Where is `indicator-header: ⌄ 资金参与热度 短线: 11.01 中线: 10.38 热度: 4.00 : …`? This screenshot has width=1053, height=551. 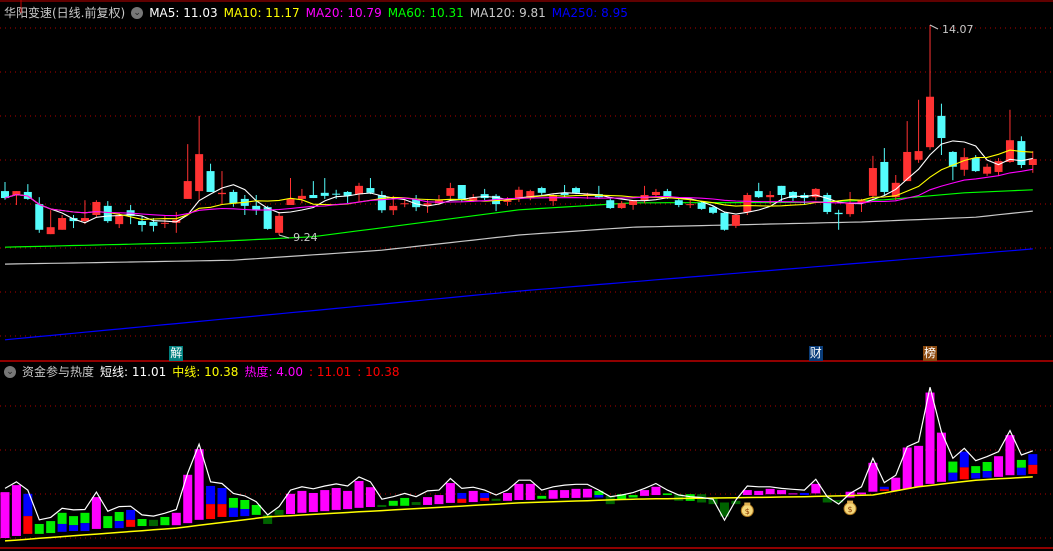
indicator-header: ⌄ 资金参与热度 短线: 11.01 中线: 10.38 热度: 4.00 : … is located at coordinates (204, 371).